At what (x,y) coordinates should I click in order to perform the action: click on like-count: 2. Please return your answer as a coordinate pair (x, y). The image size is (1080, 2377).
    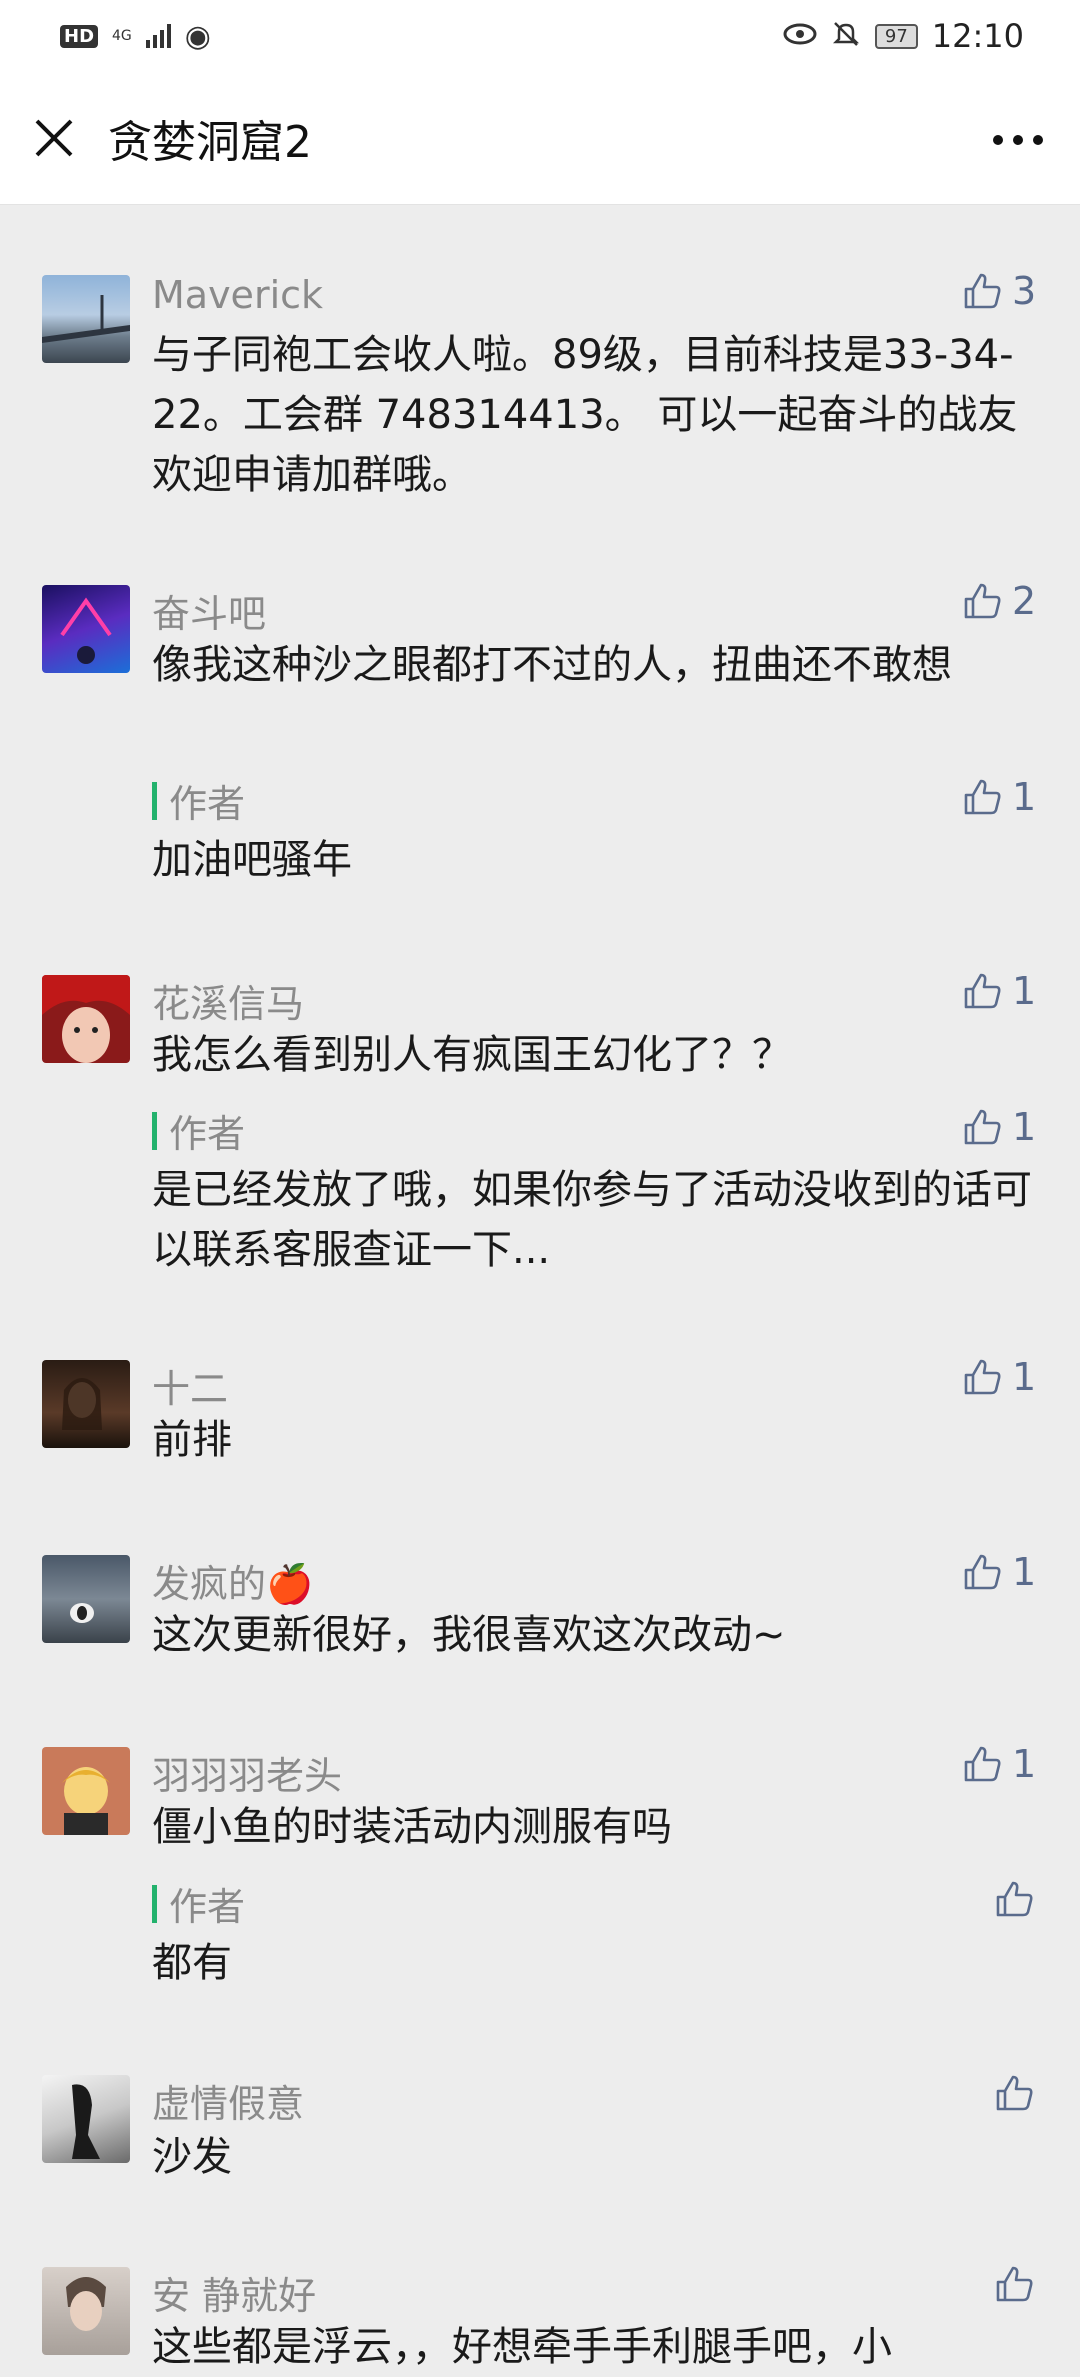
    Looking at the image, I should click on (1024, 601).